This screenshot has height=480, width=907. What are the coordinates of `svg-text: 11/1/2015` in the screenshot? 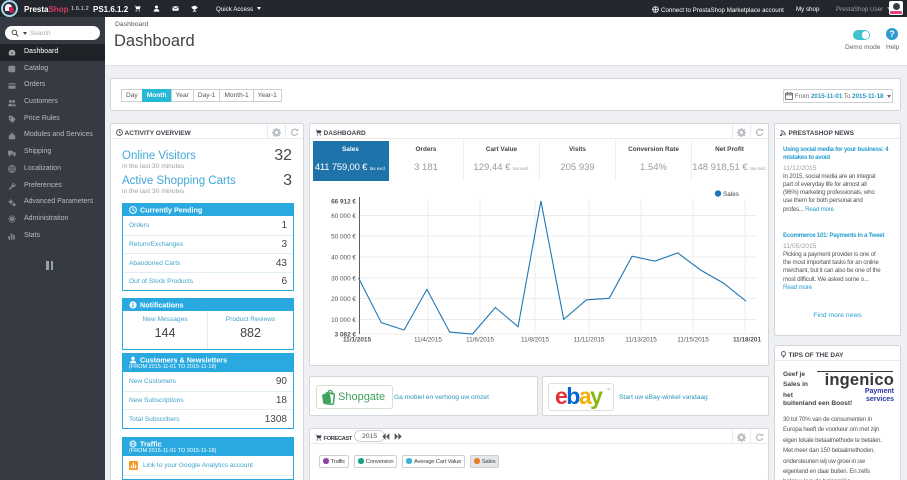 It's located at (357, 340).